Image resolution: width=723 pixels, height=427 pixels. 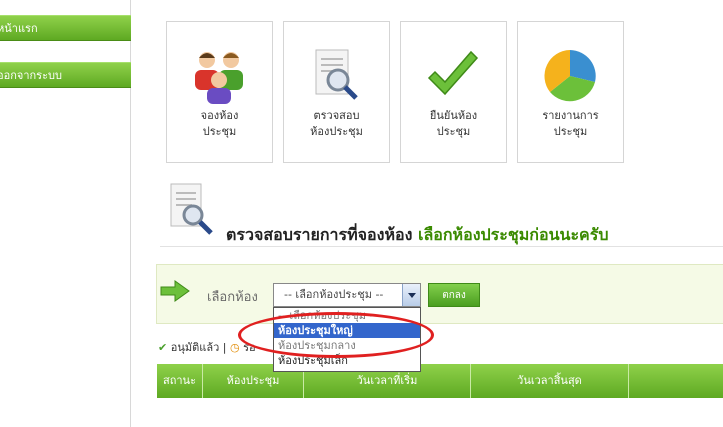 What do you see at coordinates (180, 381) in the screenshot?
I see `column-header: สถานะ` at bounding box center [180, 381].